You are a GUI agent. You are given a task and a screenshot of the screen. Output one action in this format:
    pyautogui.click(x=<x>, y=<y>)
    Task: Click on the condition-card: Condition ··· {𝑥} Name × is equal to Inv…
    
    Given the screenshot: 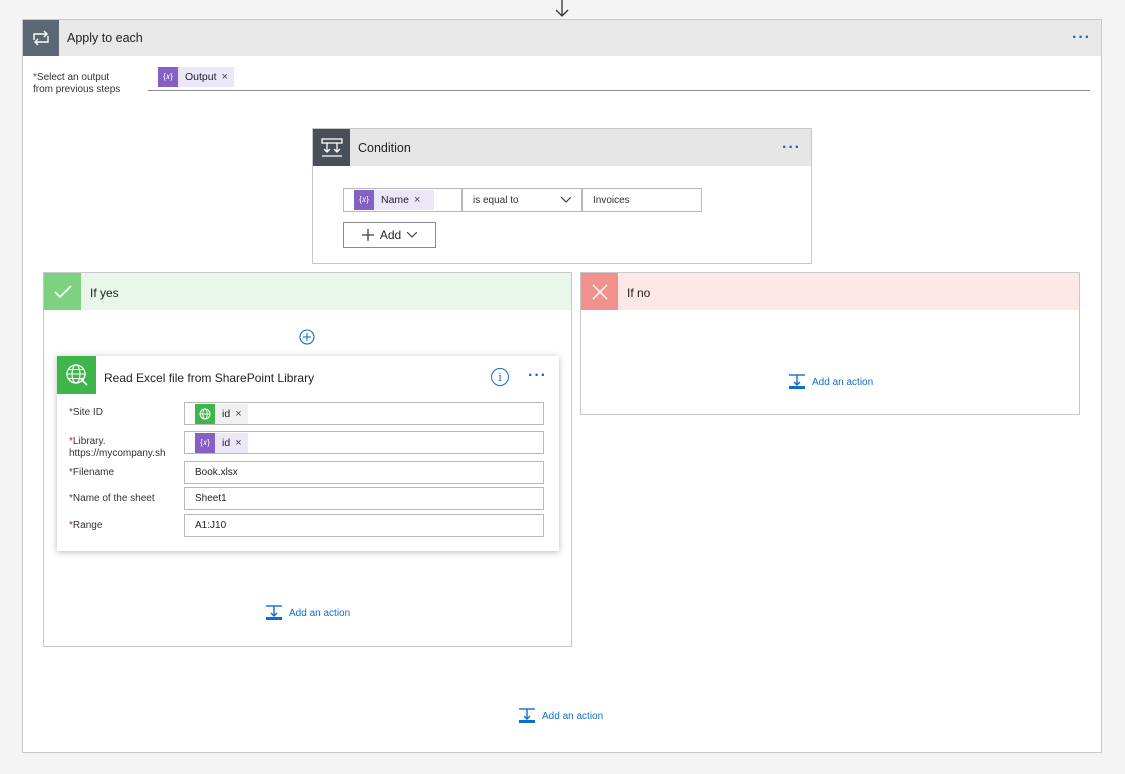 What is the action you would take?
    pyautogui.click(x=562, y=196)
    